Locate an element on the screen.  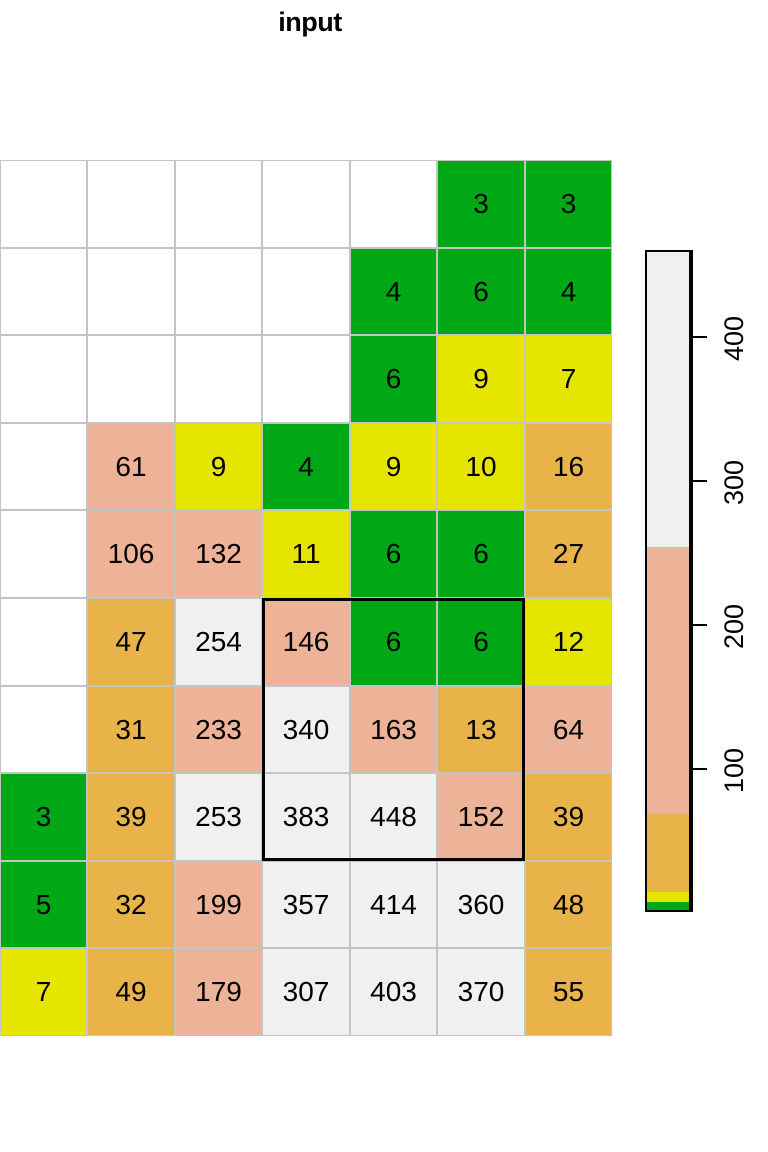
legend-colorbar is located at coordinates (668, 581).